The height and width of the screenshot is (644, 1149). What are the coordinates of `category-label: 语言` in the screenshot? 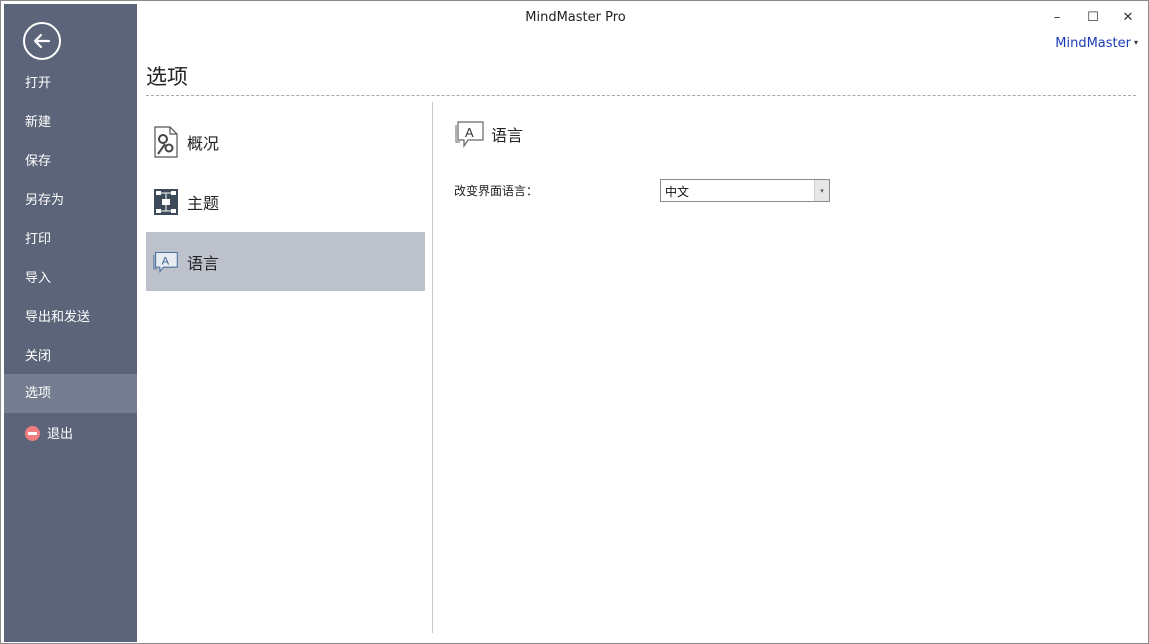 It's located at (203, 263).